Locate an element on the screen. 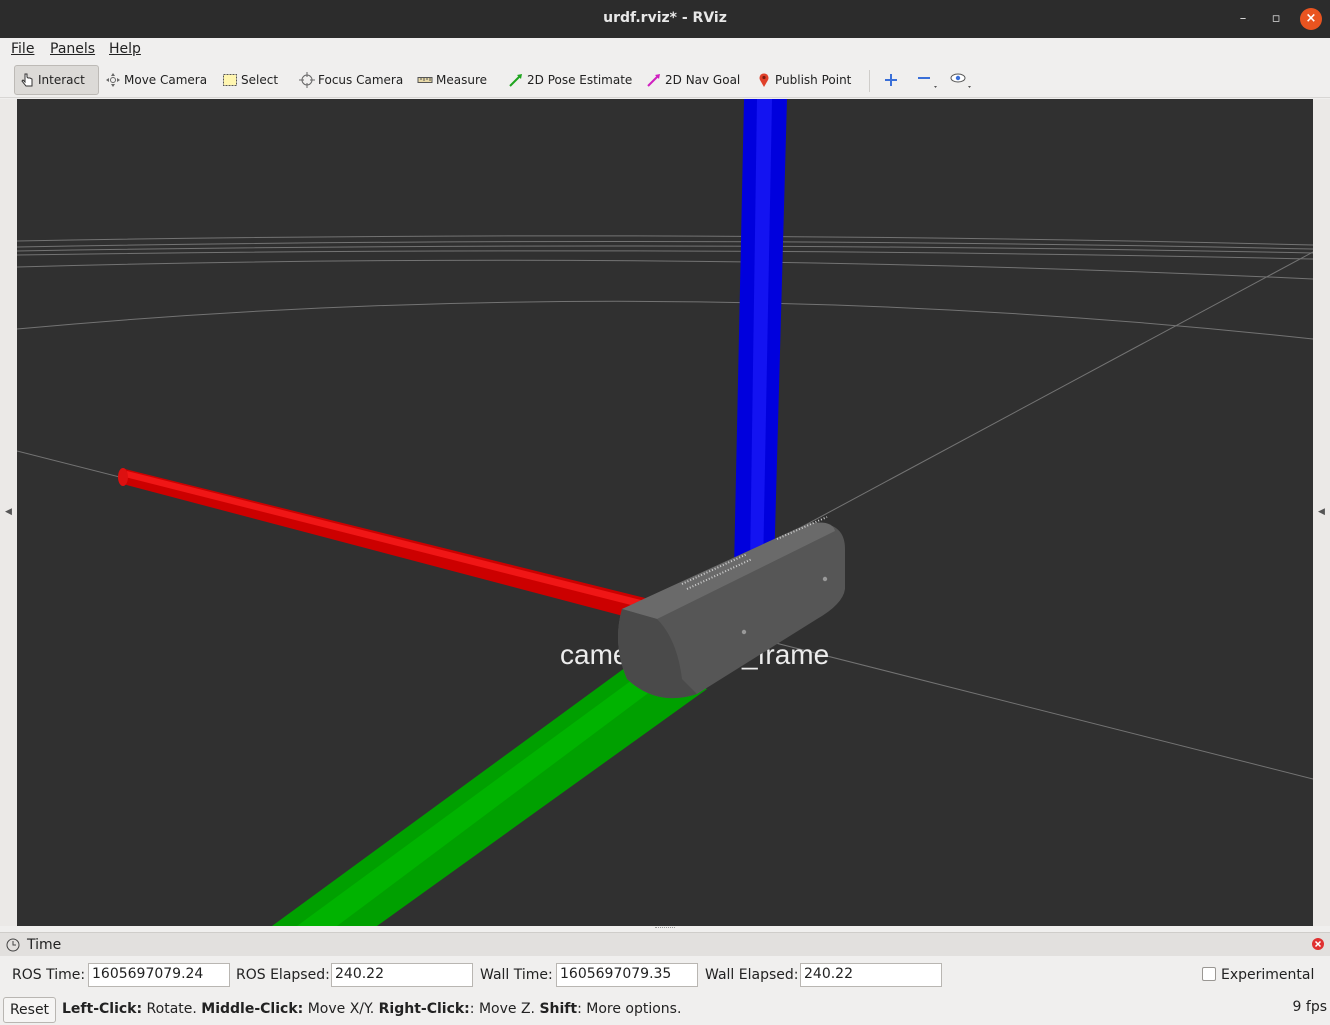  help-shift-key: Shift is located at coordinates (558, 1009).